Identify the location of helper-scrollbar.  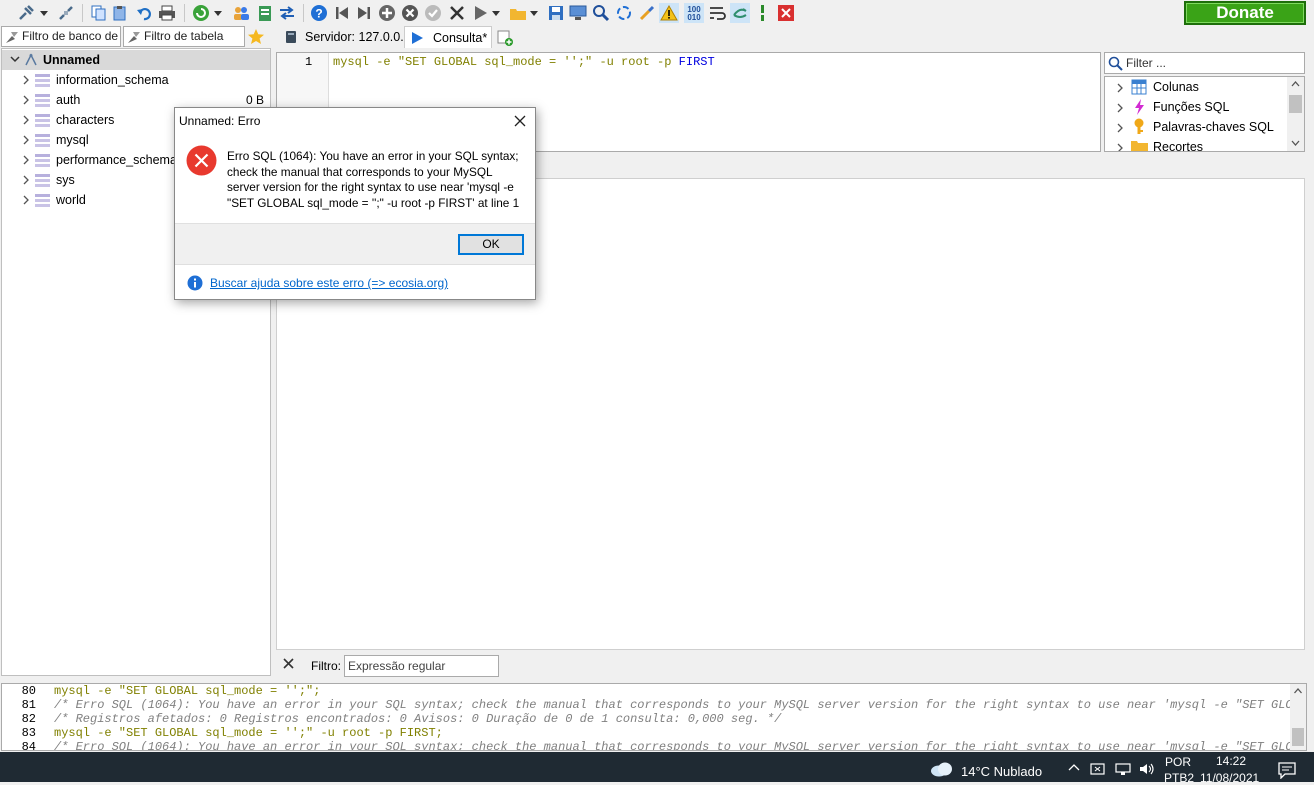
(1295, 114).